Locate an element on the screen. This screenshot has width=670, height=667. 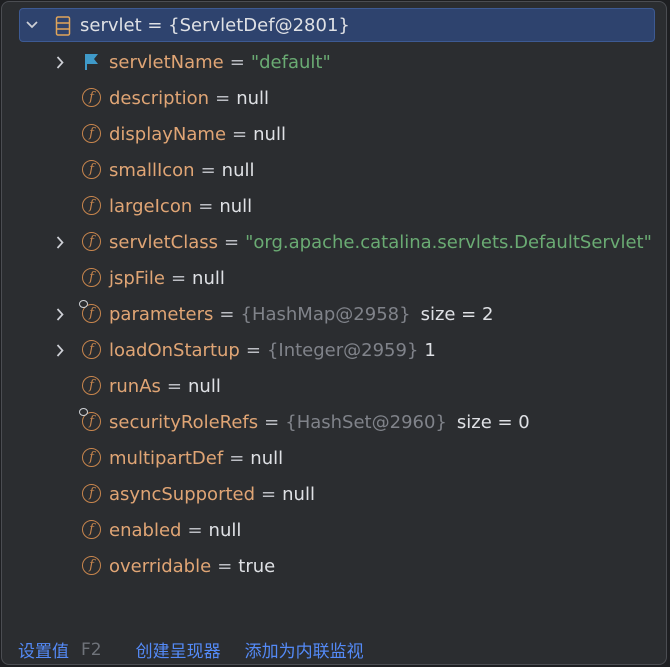
field-label: enabled = null is located at coordinates (175, 530).